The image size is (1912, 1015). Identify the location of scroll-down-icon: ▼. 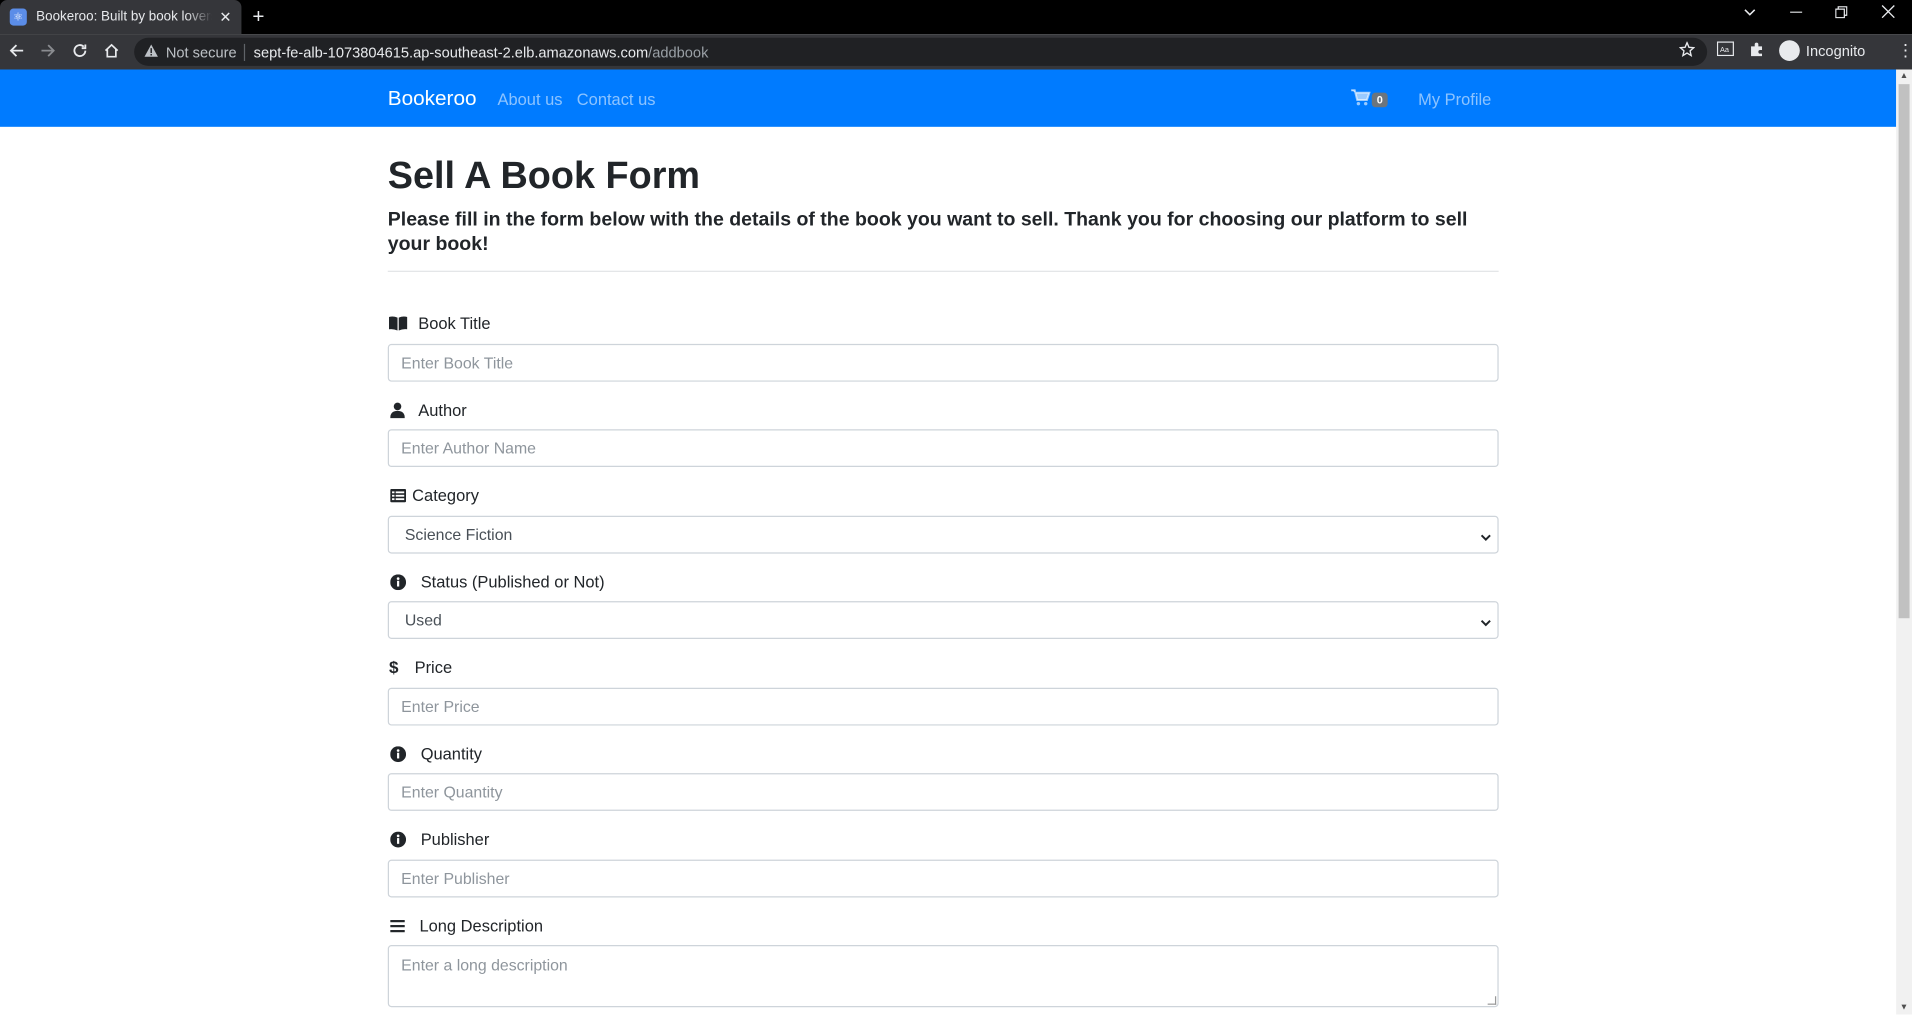
(1904, 1008).